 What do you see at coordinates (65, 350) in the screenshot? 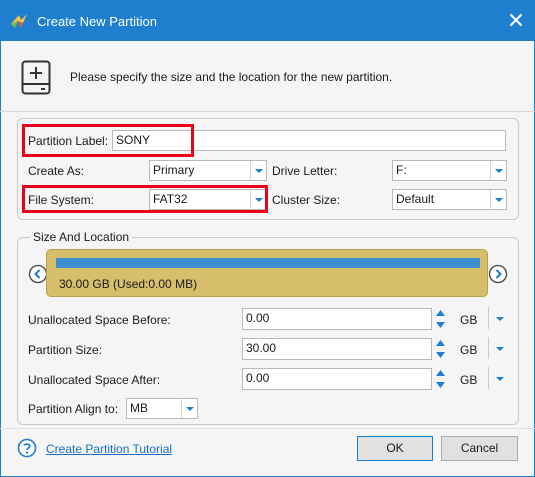
I see `partition-size-caption: Partition Size:` at bounding box center [65, 350].